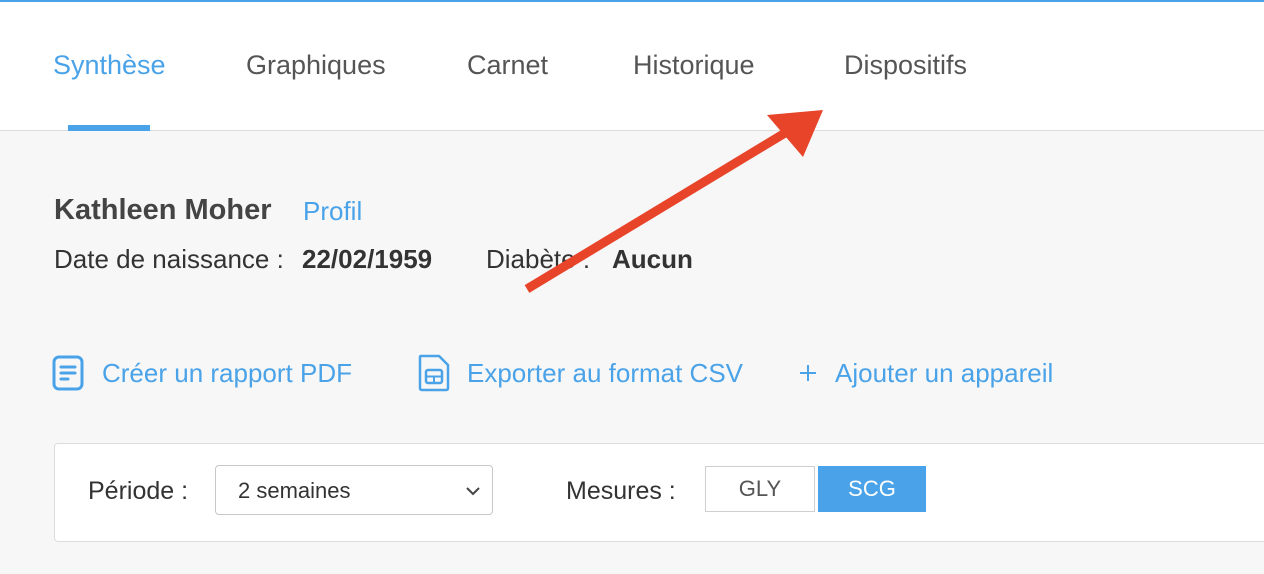 This screenshot has width=1264, height=574. I want to click on add-device-button: Ajouter un appareil, so click(926, 373).